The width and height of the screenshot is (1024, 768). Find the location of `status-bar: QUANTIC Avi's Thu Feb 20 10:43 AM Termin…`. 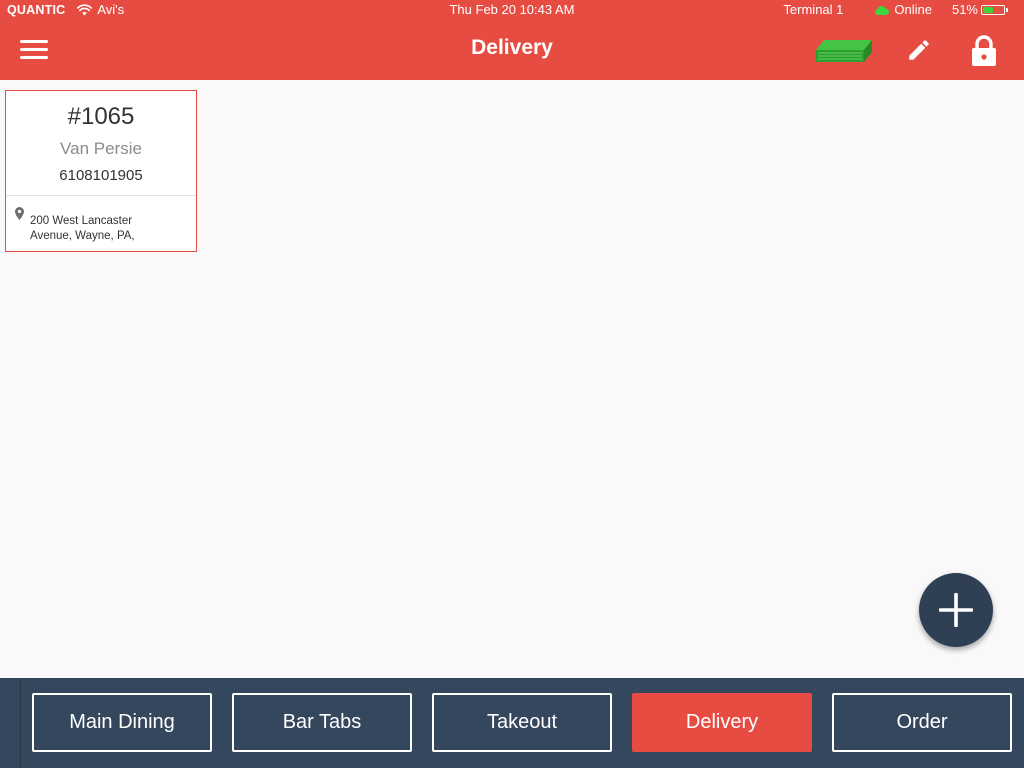

status-bar: QUANTIC Avi's Thu Feb 20 10:43 AM Termin… is located at coordinates (512, 10).